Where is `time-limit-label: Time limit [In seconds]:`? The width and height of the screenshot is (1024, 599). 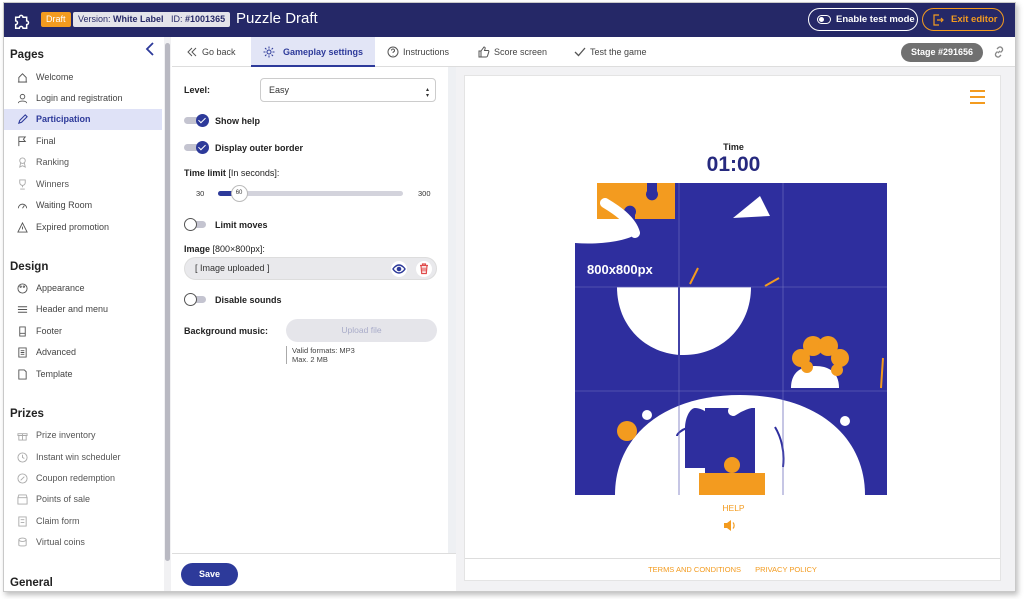 time-limit-label: Time limit [In seconds]: is located at coordinates (231, 173).